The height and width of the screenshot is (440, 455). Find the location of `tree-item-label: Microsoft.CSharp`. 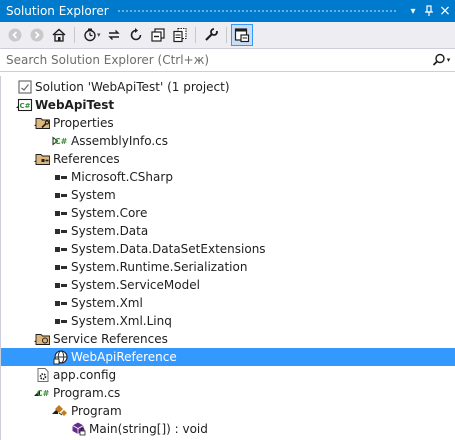

tree-item-label: Microsoft.CSharp is located at coordinates (122, 177).